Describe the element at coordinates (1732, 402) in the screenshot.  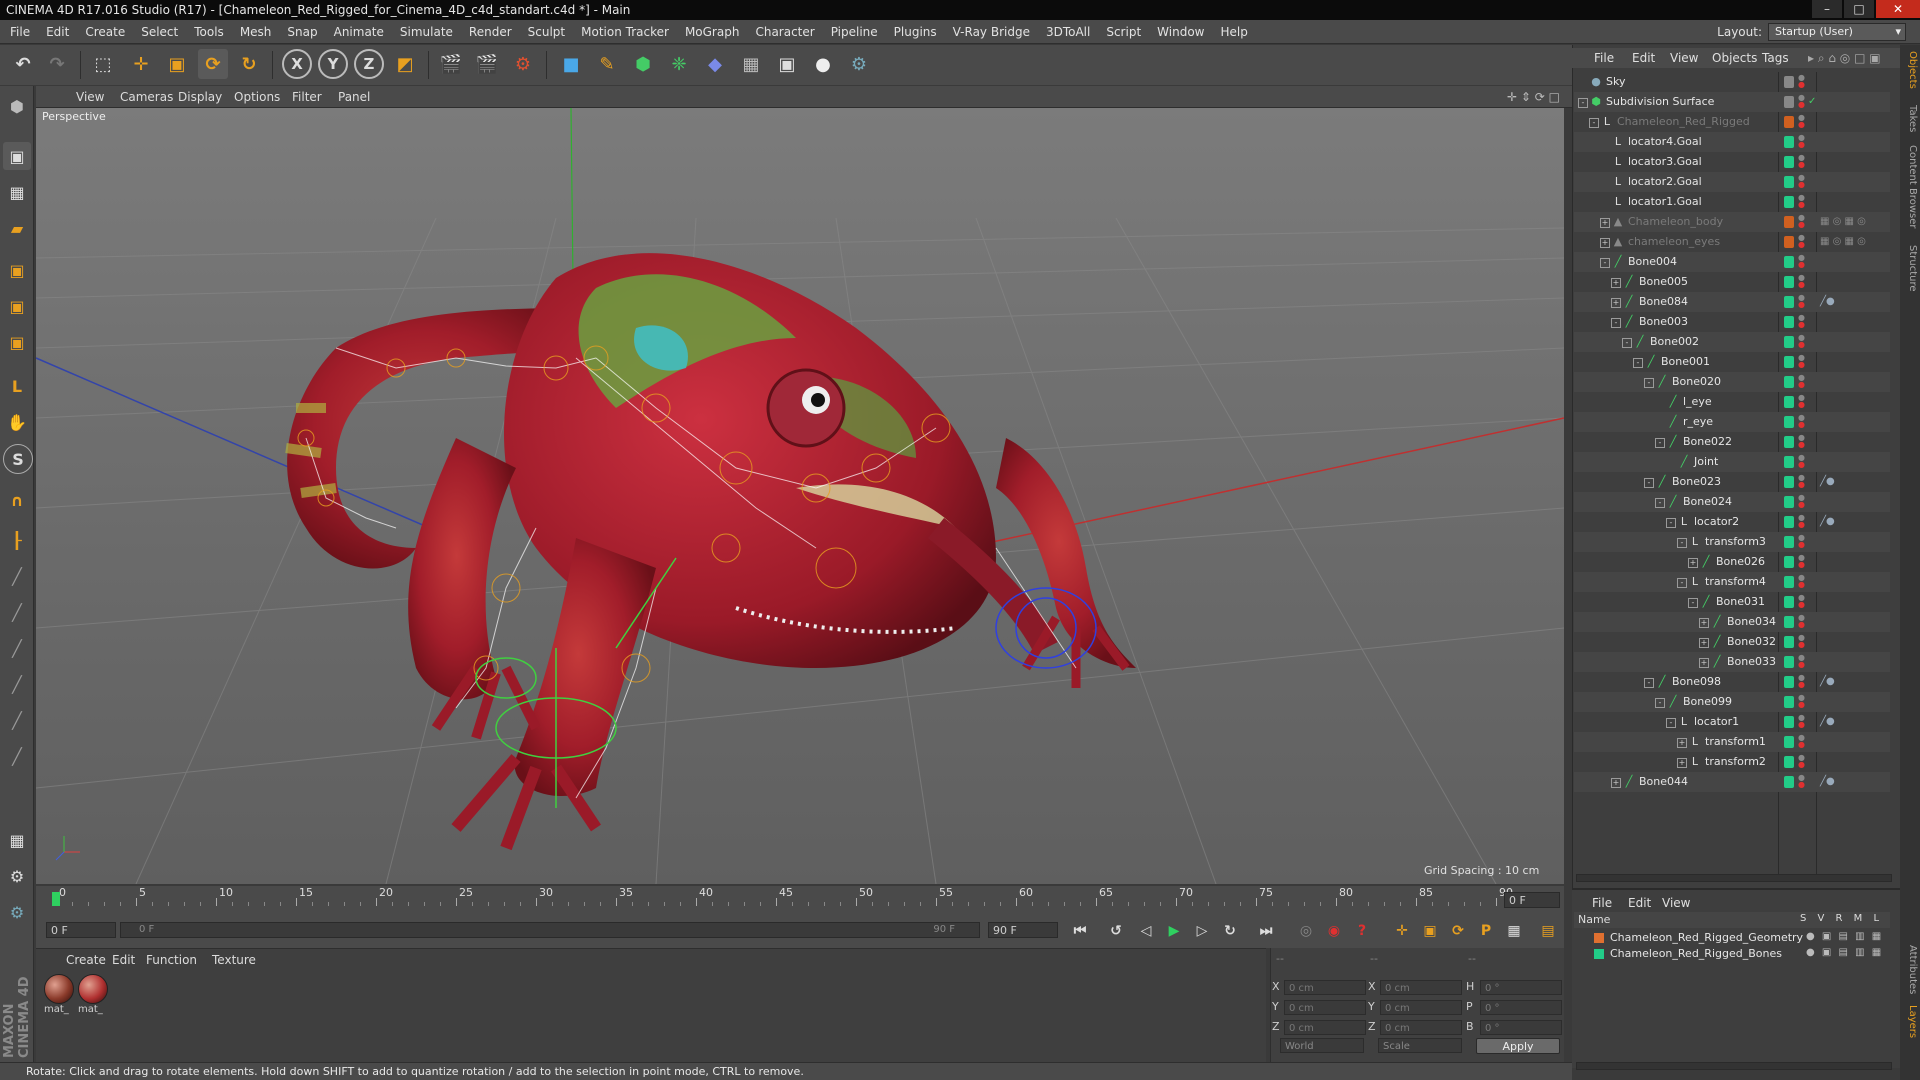
I see `object-row: ╱ l_eye ● ●` at that location.